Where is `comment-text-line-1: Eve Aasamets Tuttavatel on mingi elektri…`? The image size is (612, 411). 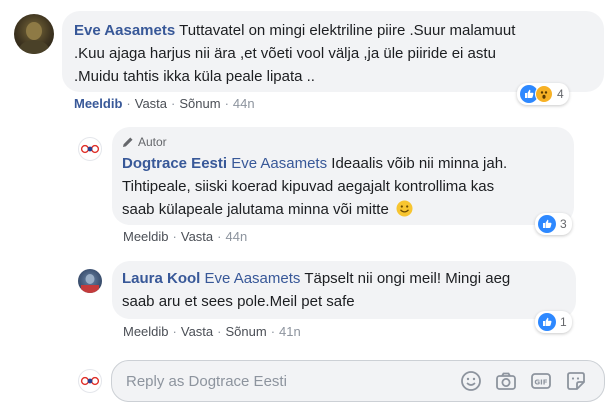
comment-text-line-1: Eve Aasamets Tuttavatel on mingi elektri… is located at coordinates (333, 30).